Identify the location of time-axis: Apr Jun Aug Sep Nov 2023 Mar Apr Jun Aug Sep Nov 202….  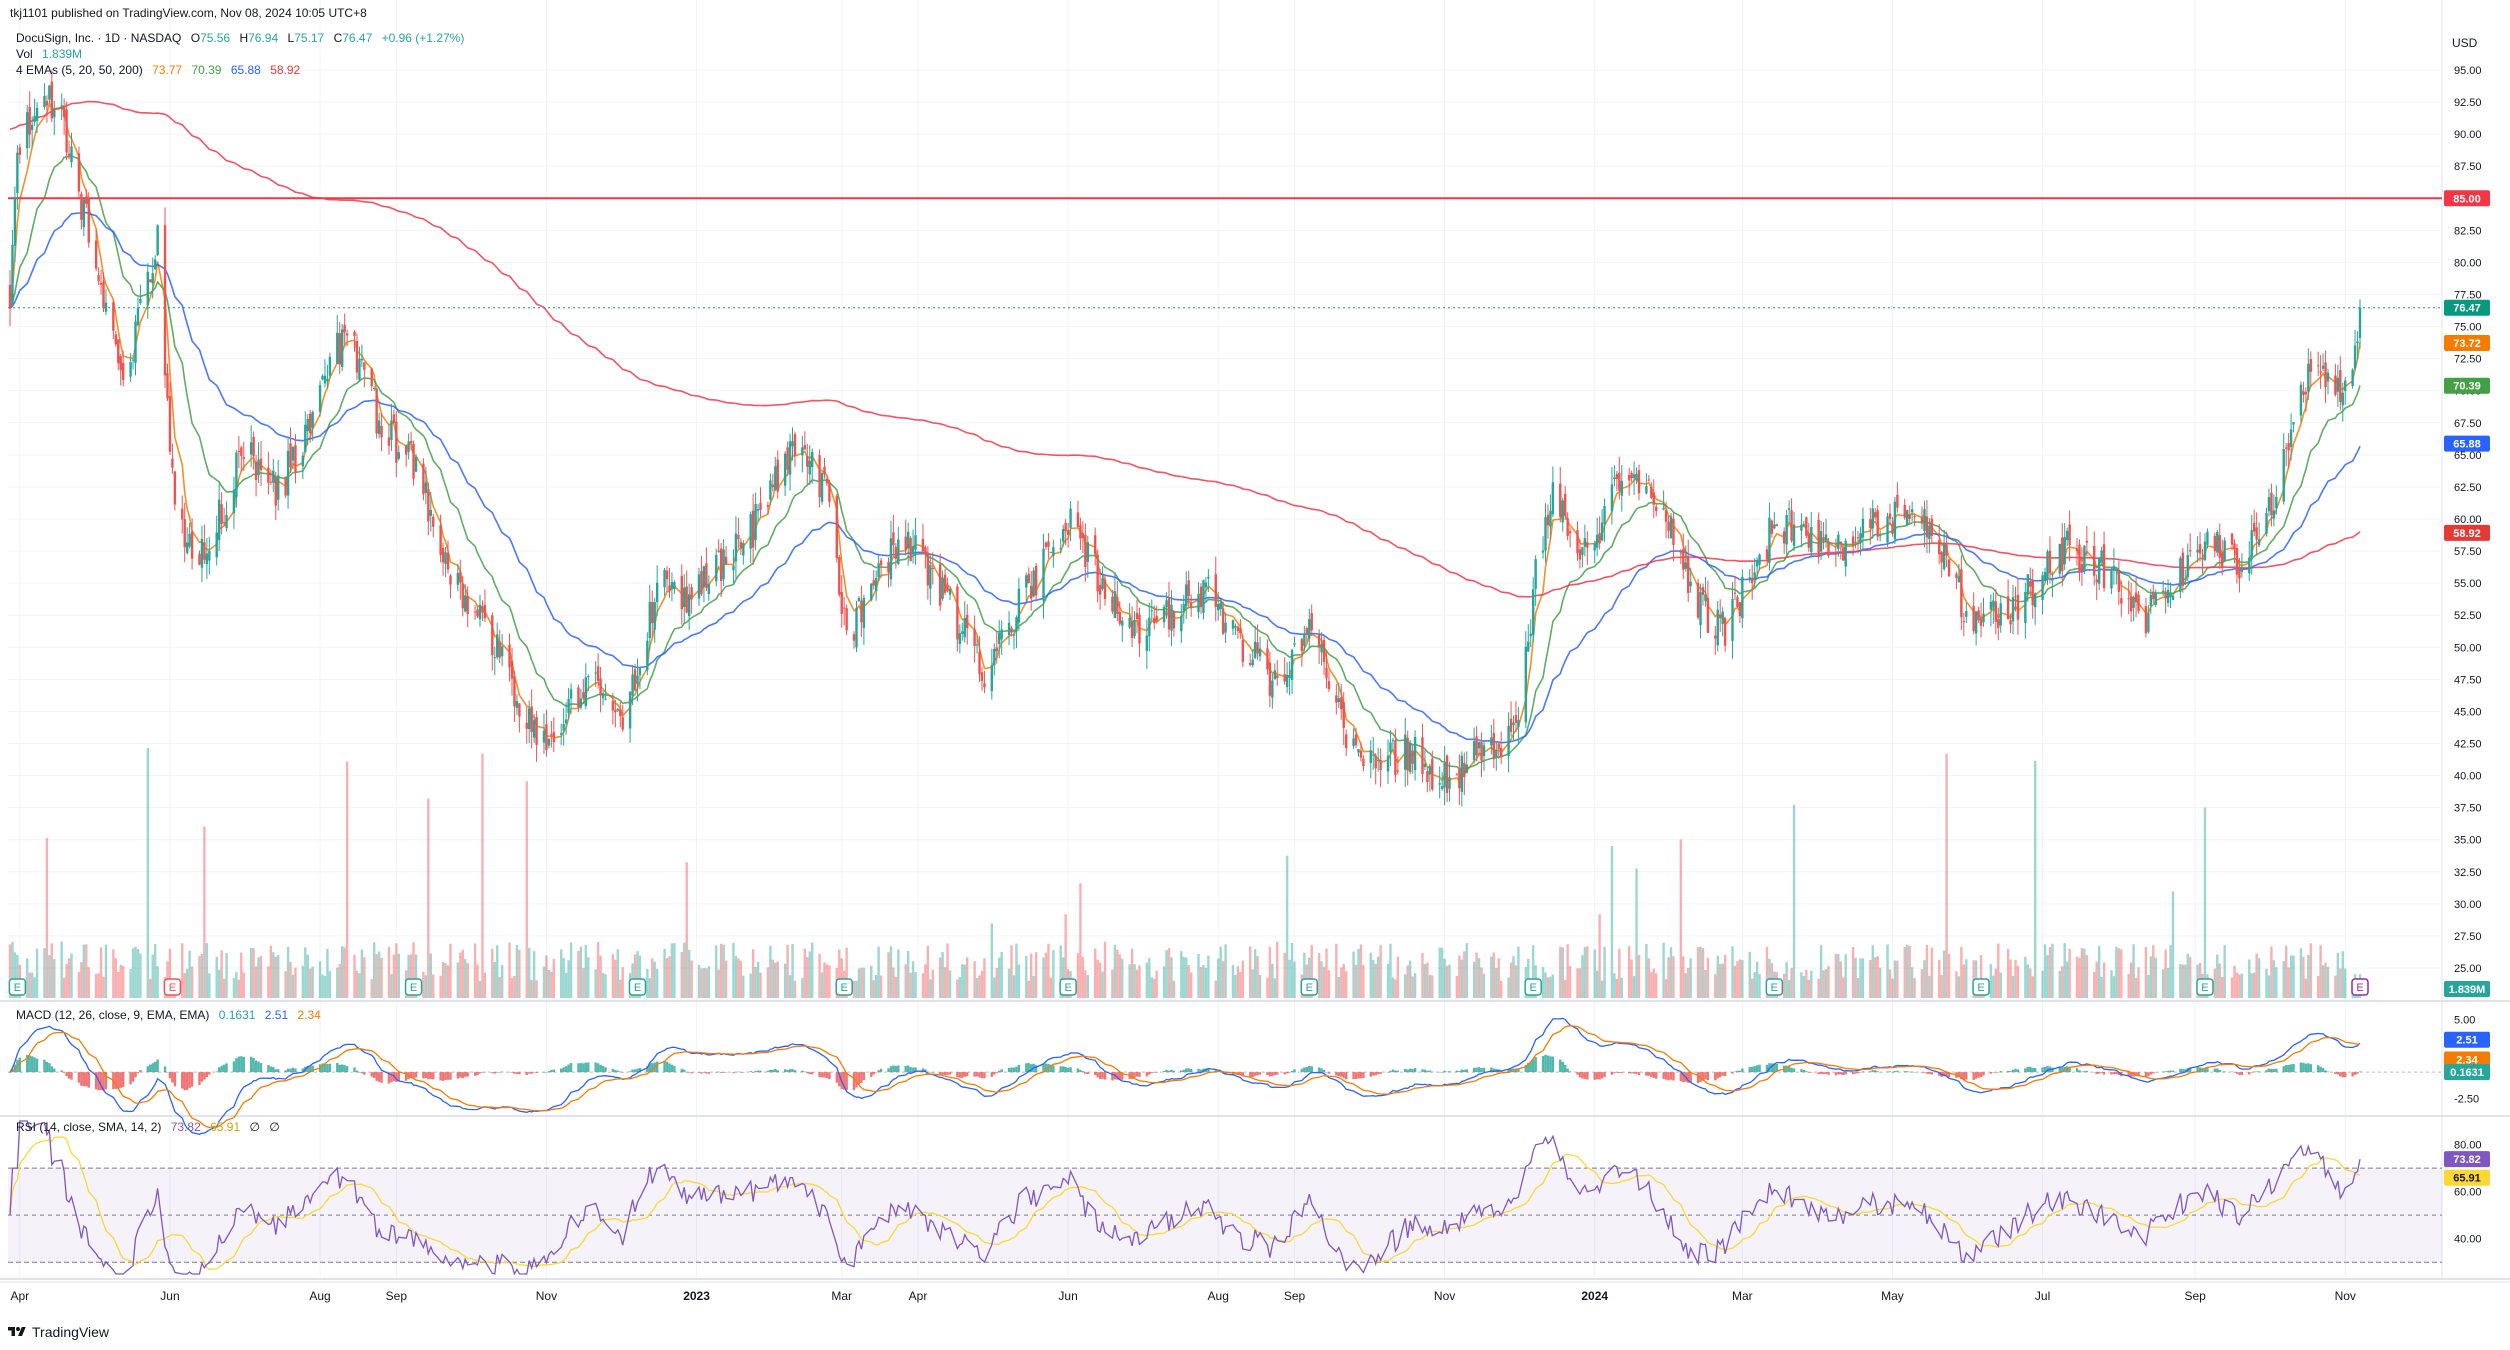
(1182, 1296).